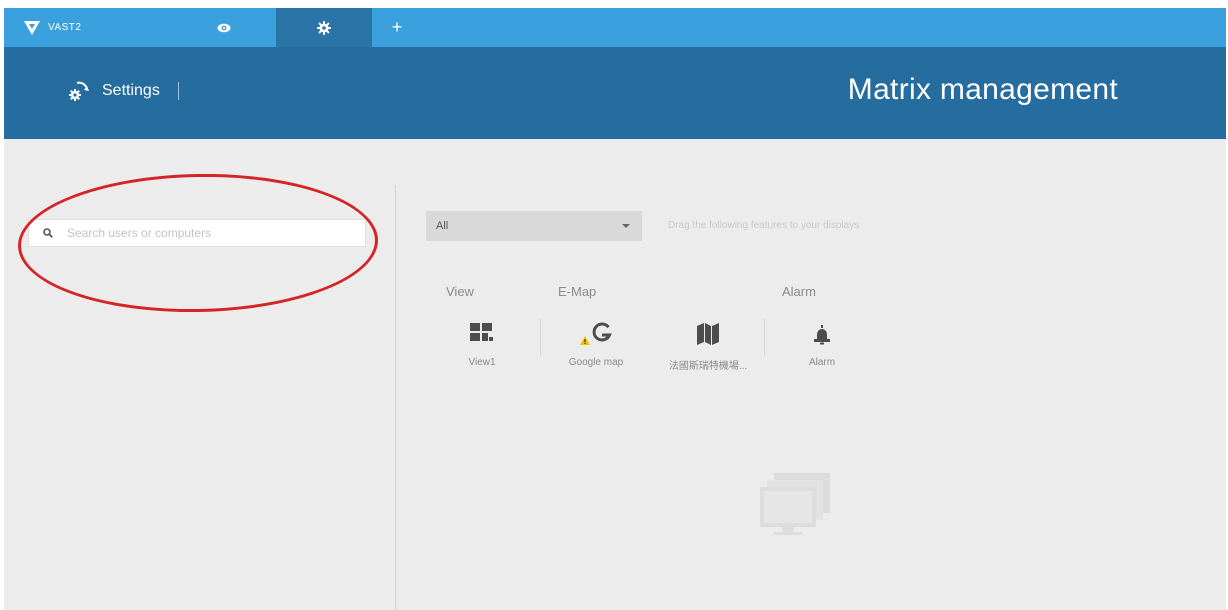 Image resolution: width=1228 pixels, height=610 pixels. Describe the element at coordinates (207, 233) in the screenshot. I see `search-input` at that location.